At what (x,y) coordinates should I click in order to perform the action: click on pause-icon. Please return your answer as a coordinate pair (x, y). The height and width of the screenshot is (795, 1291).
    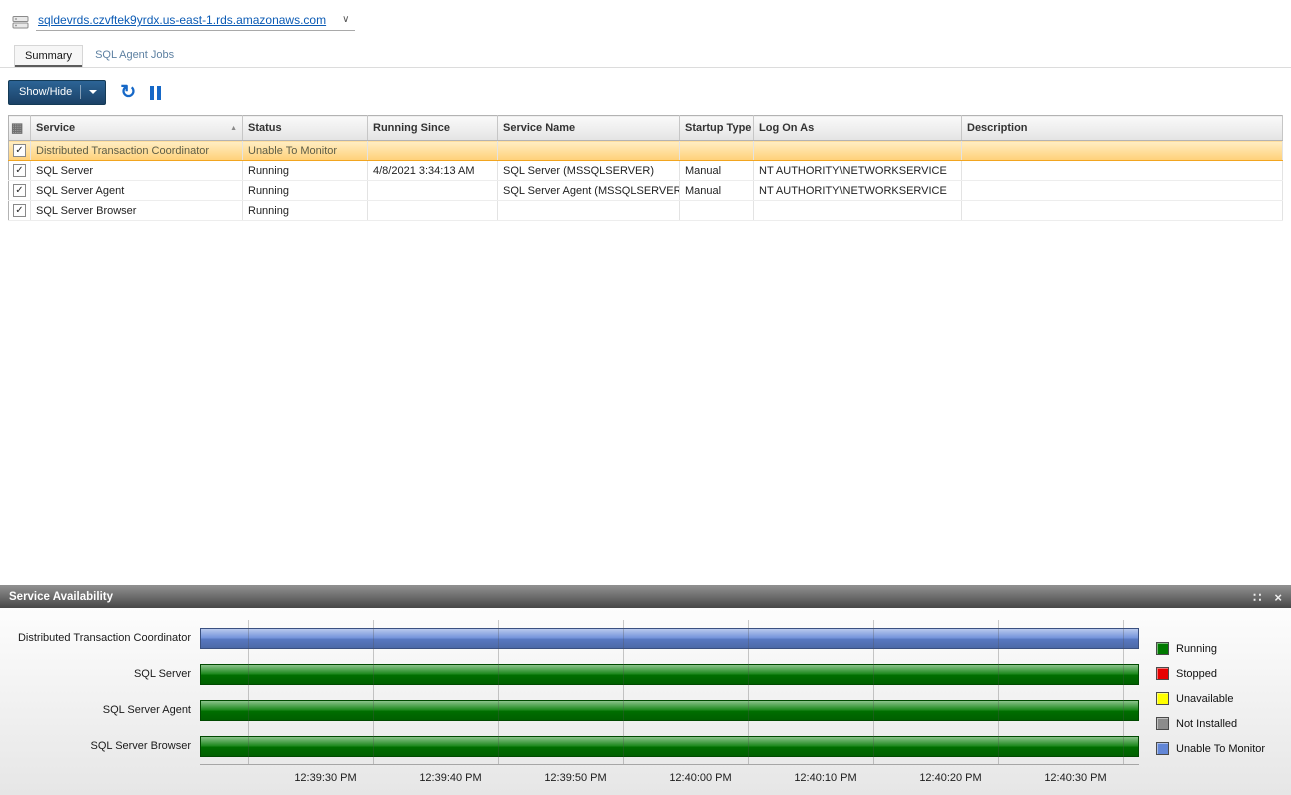
    Looking at the image, I should click on (156, 92).